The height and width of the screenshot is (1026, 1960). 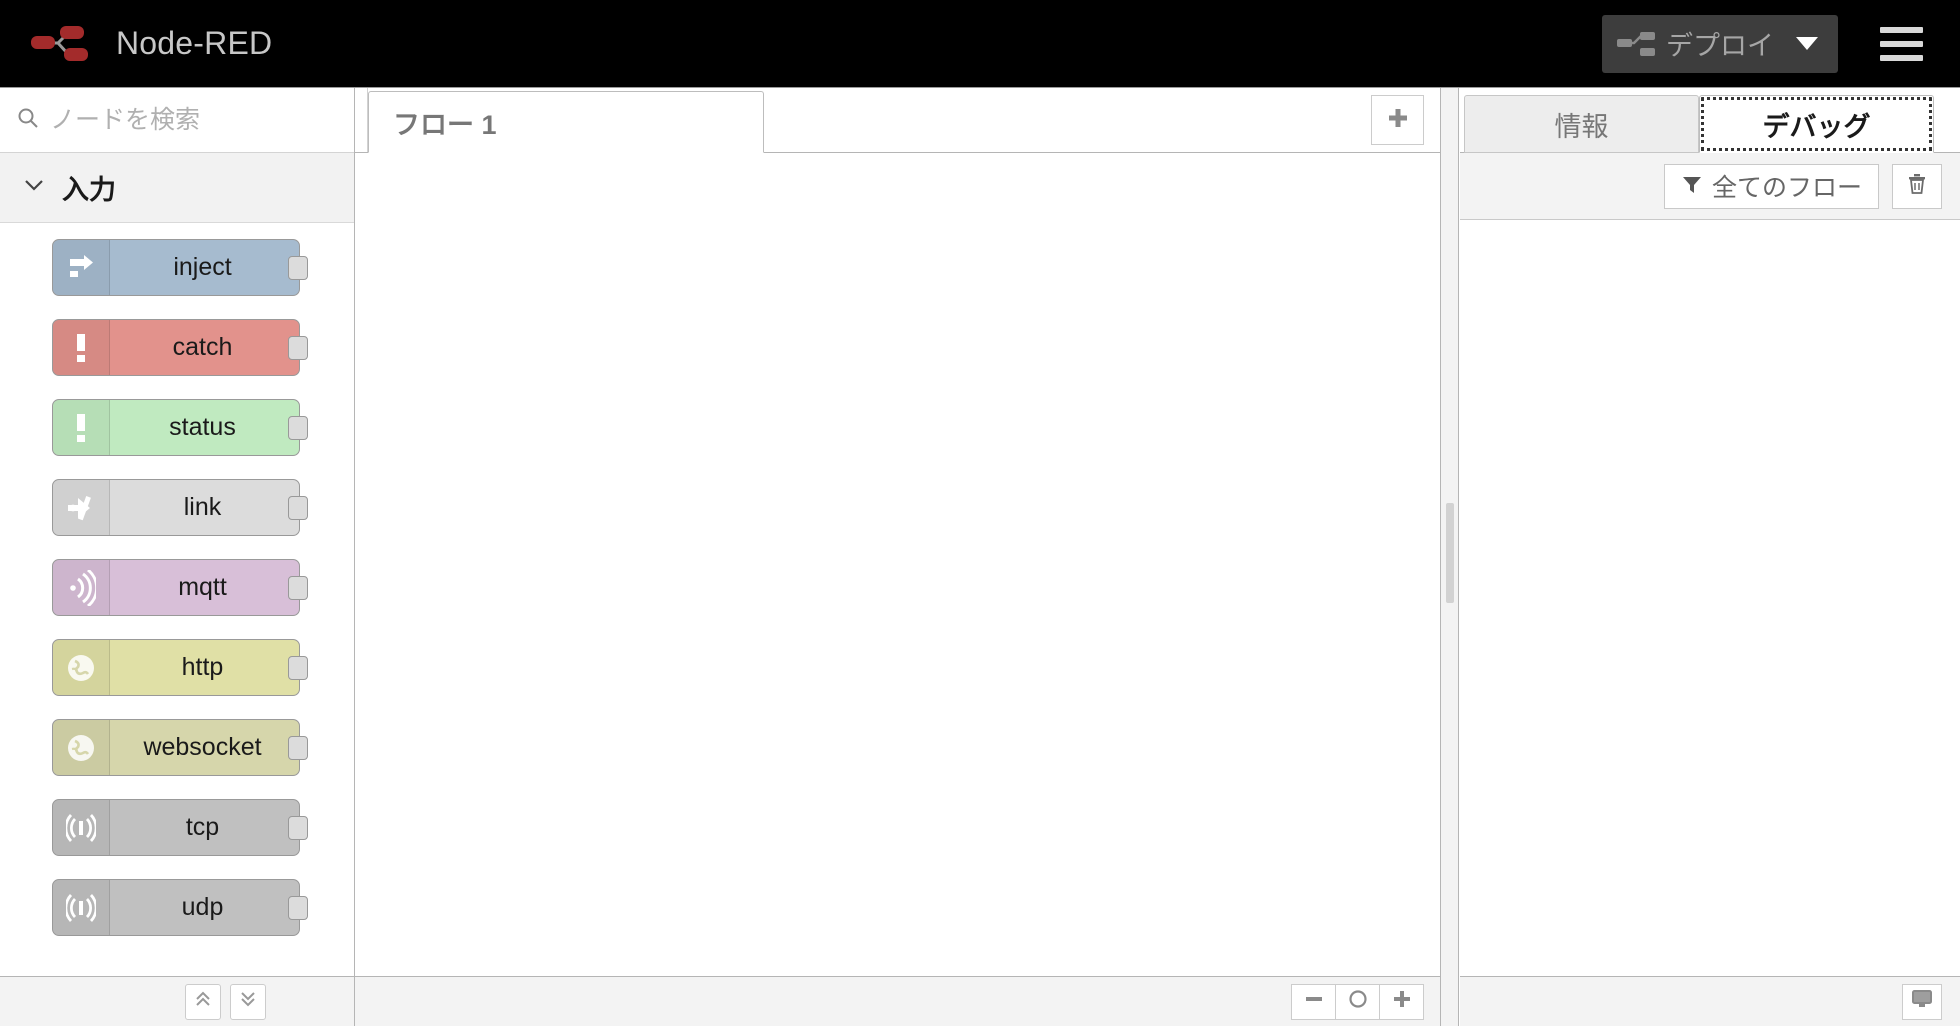 I want to click on palette-node-status: status, so click(x=180, y=427).